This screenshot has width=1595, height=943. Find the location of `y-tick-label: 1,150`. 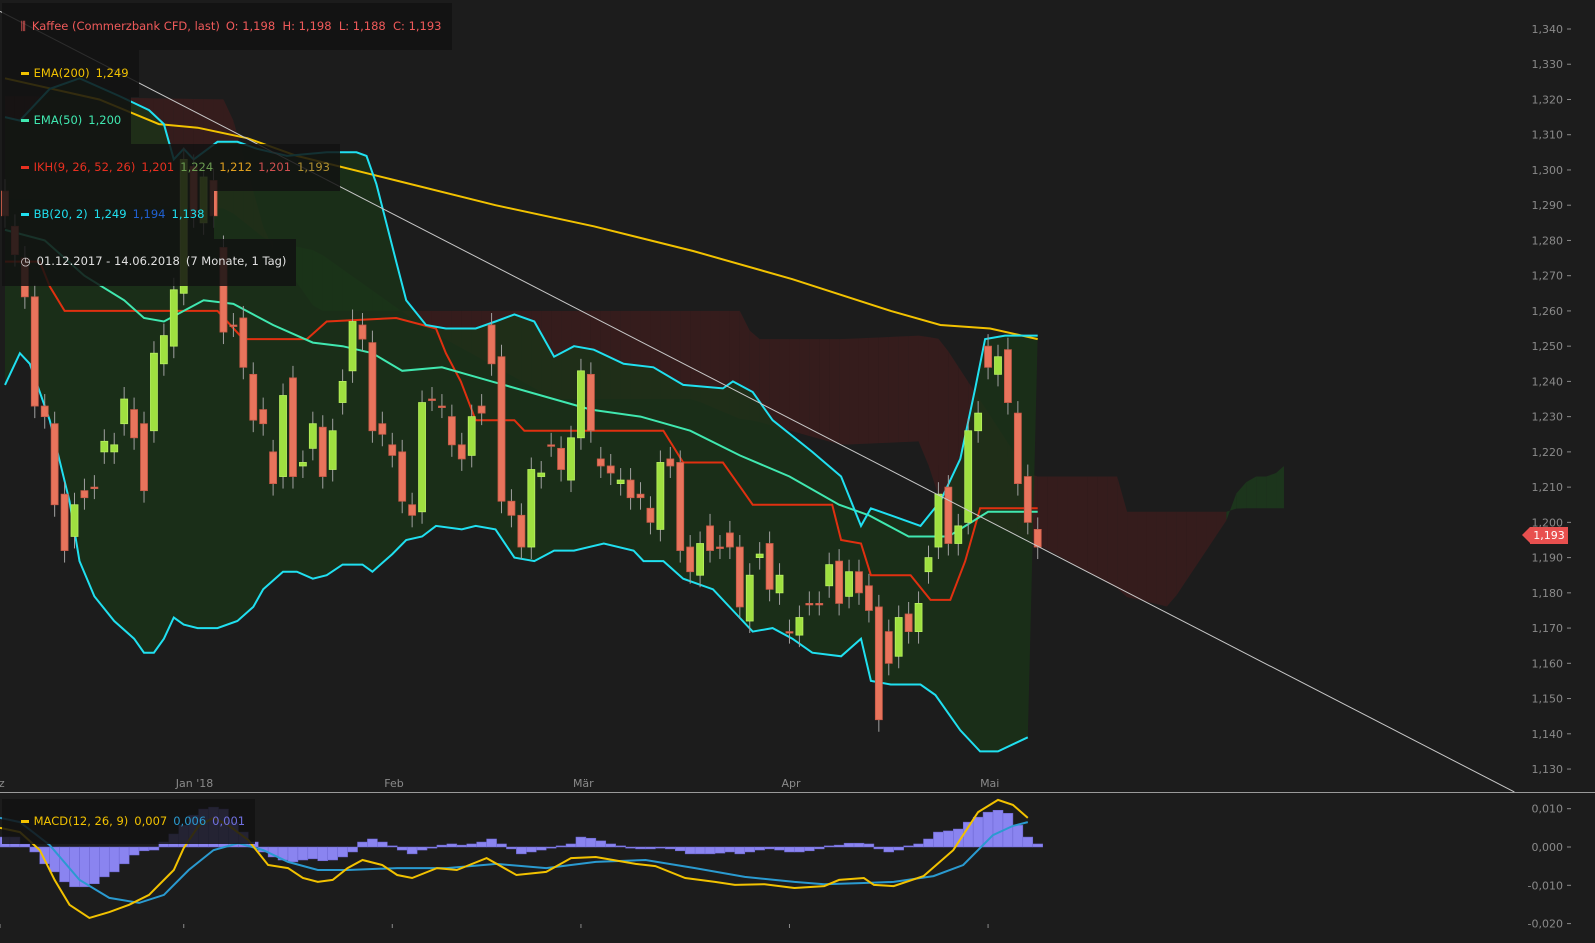

y-tick-label: 1,150 is located at coordinates (1548, 699).